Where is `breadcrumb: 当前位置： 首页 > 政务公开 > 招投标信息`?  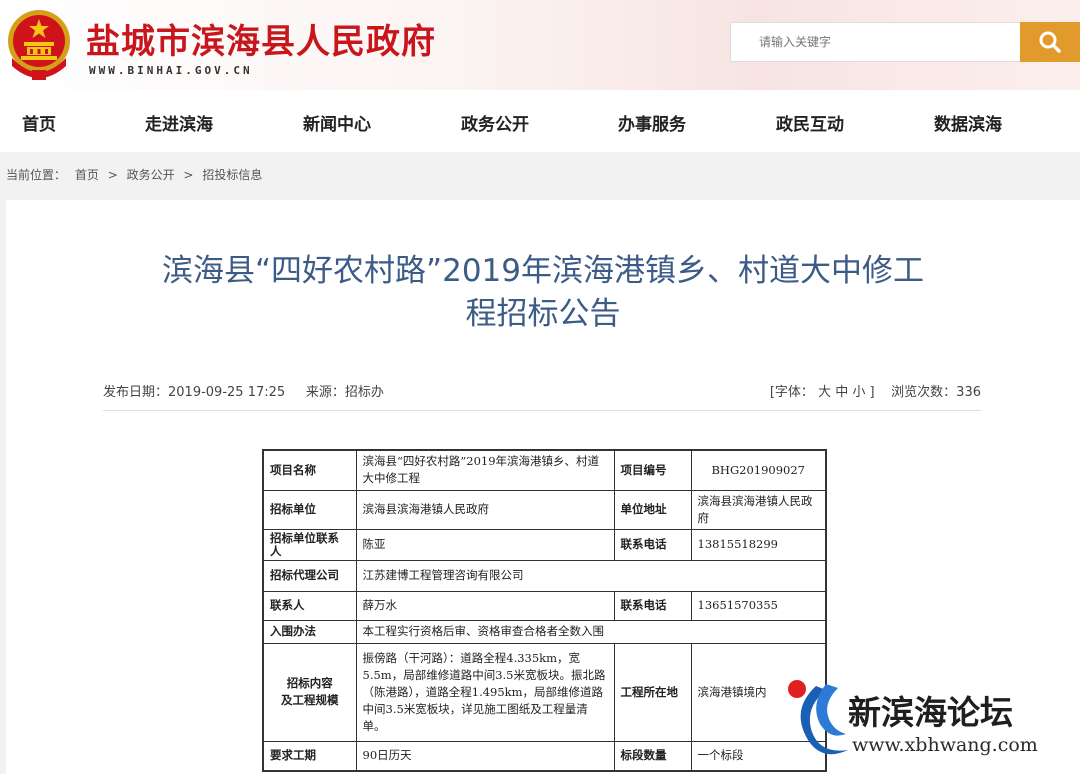
breadcrumb: 当前位置： 首页 > 政务公开 > 招投标信息 is located at coordinates (136, 174).